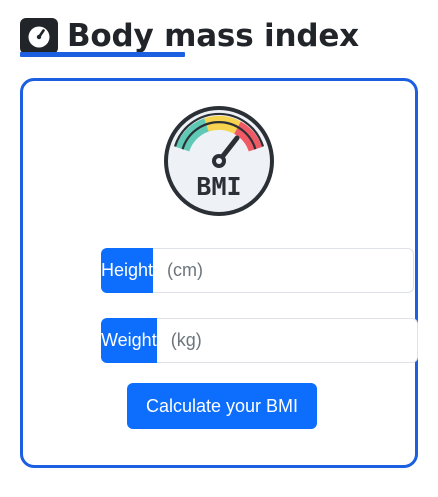 The image size is (438, 497). I want to click on calculate-bmi-button: Calculate your BMI, so click(222, 406).